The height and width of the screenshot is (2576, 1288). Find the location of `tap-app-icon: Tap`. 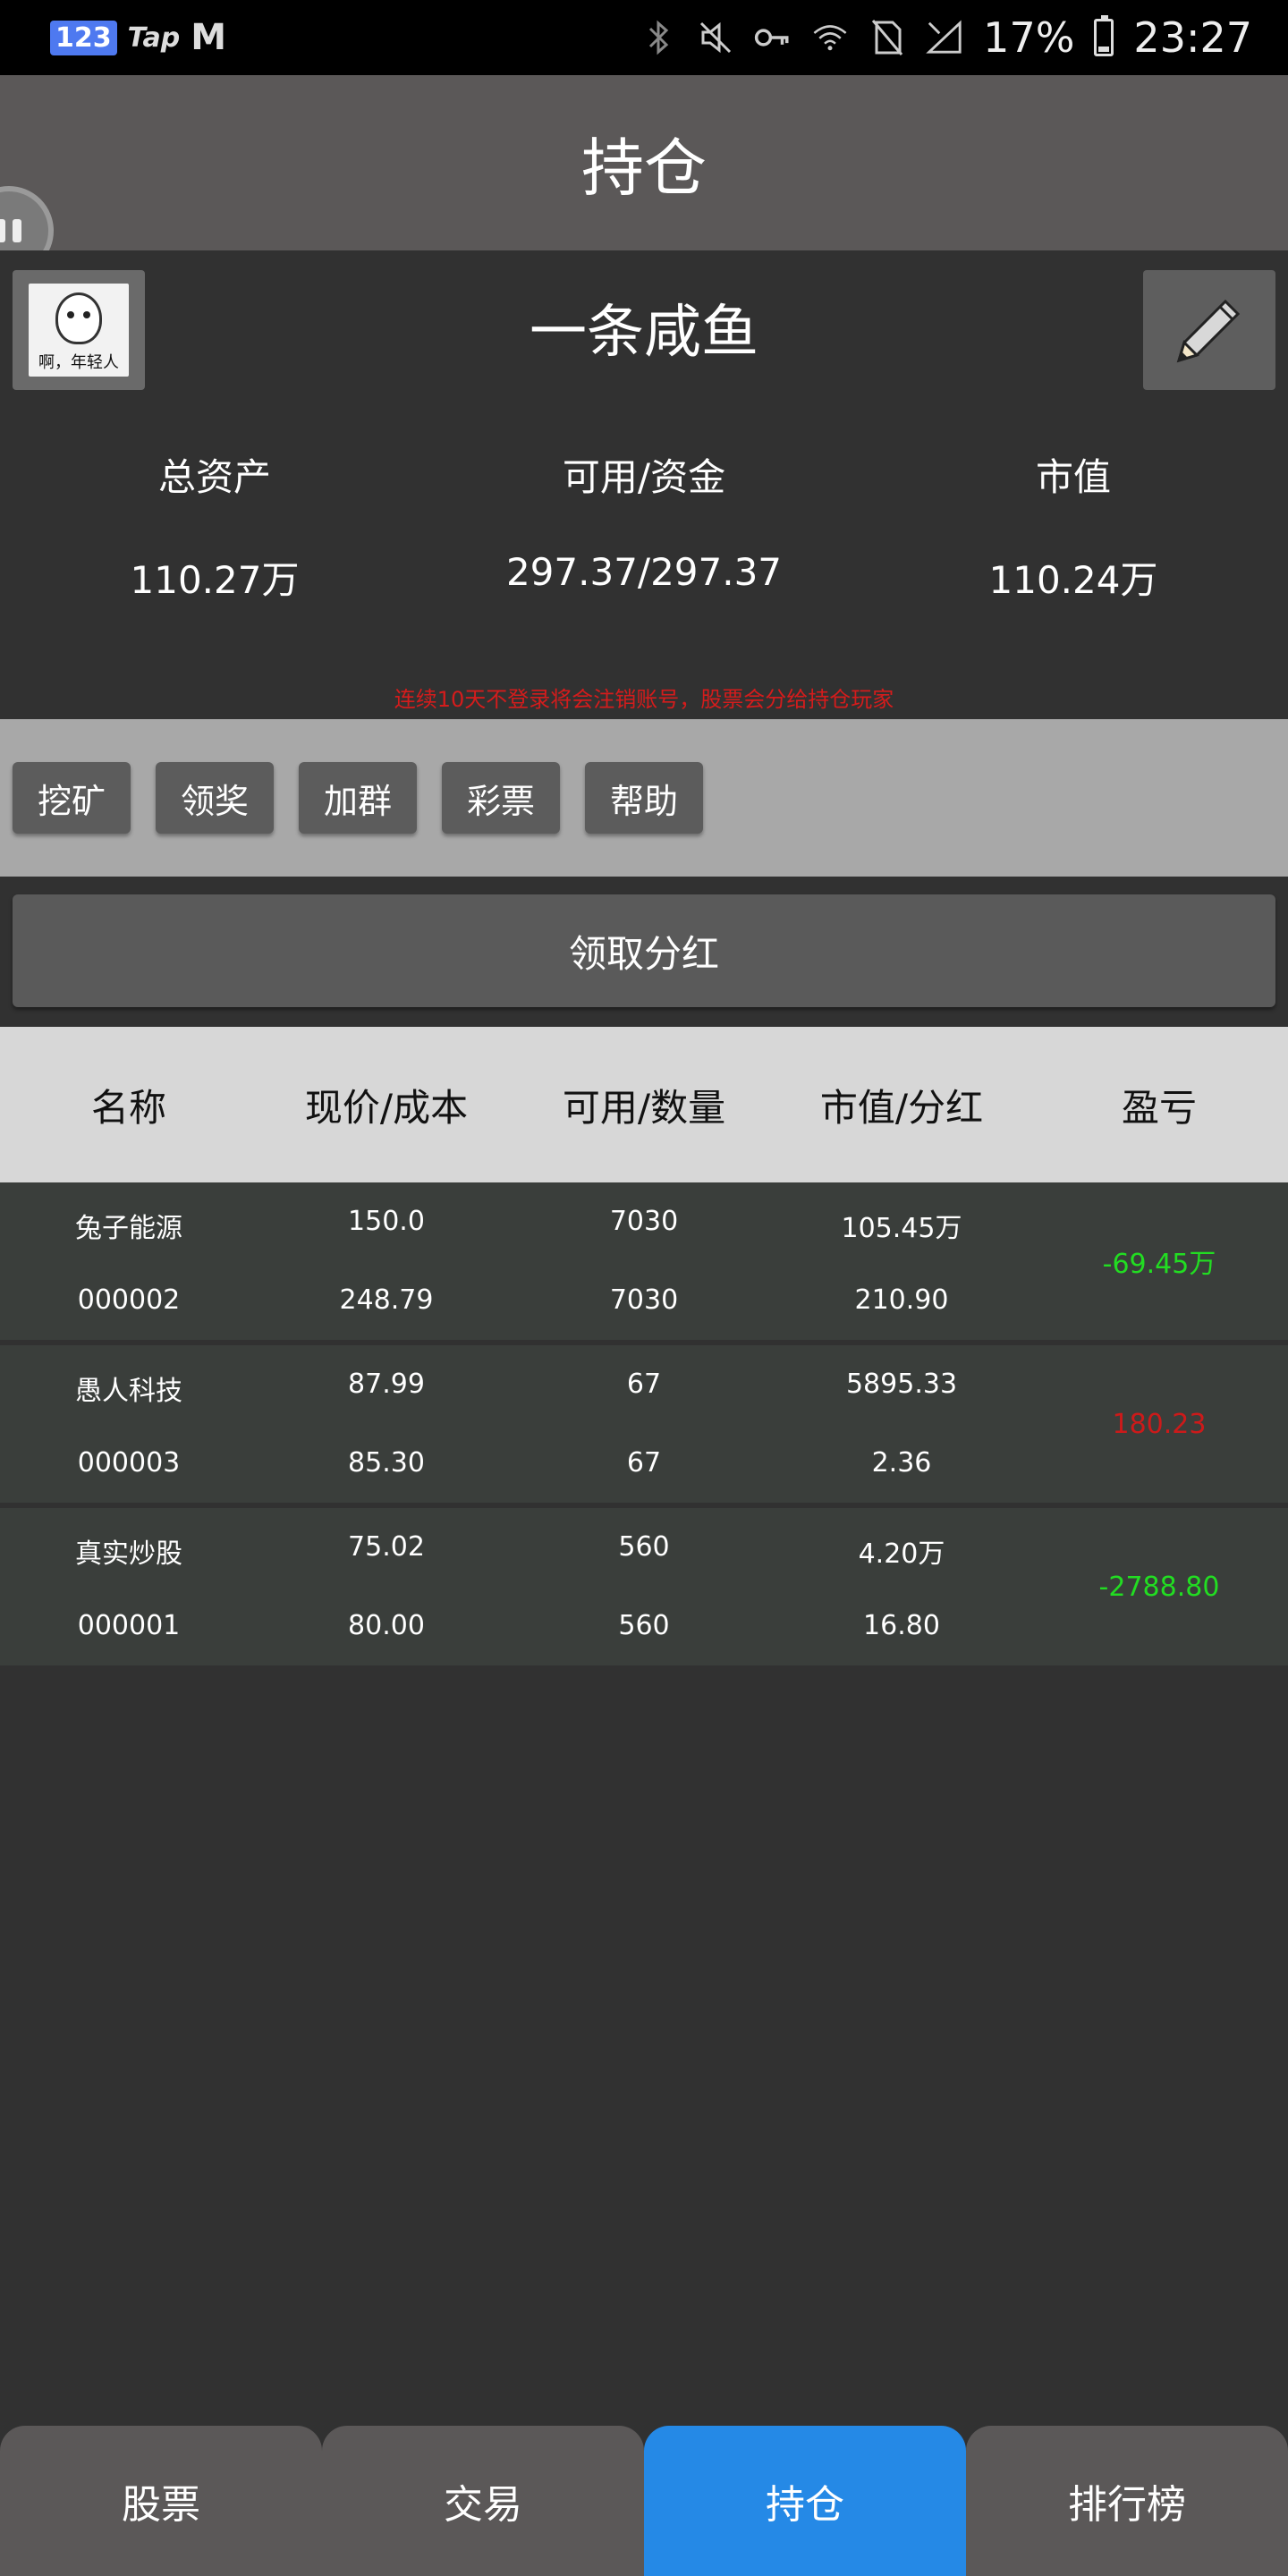

tap-app-icon: Tap is located at coordinates (154, 37).